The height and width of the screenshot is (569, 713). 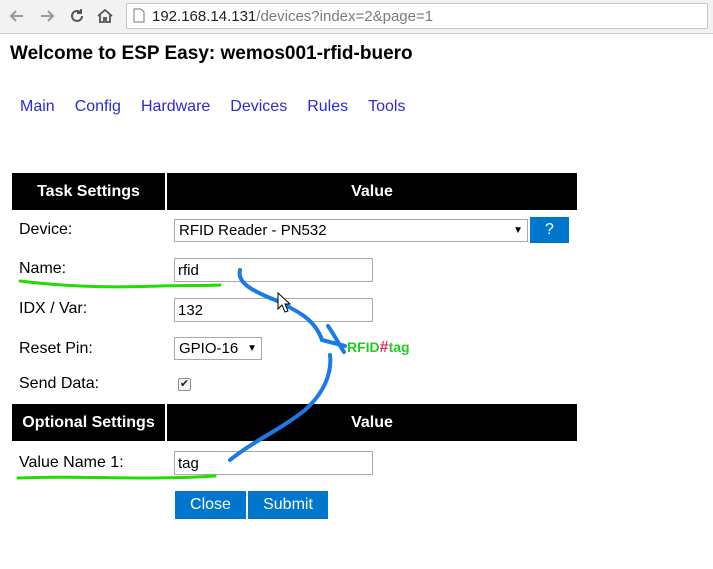 What do you see at coordinates (386, 107) in the screenshot?
I see `menu-item-tools: Tools` at bounding box center [386, 107].